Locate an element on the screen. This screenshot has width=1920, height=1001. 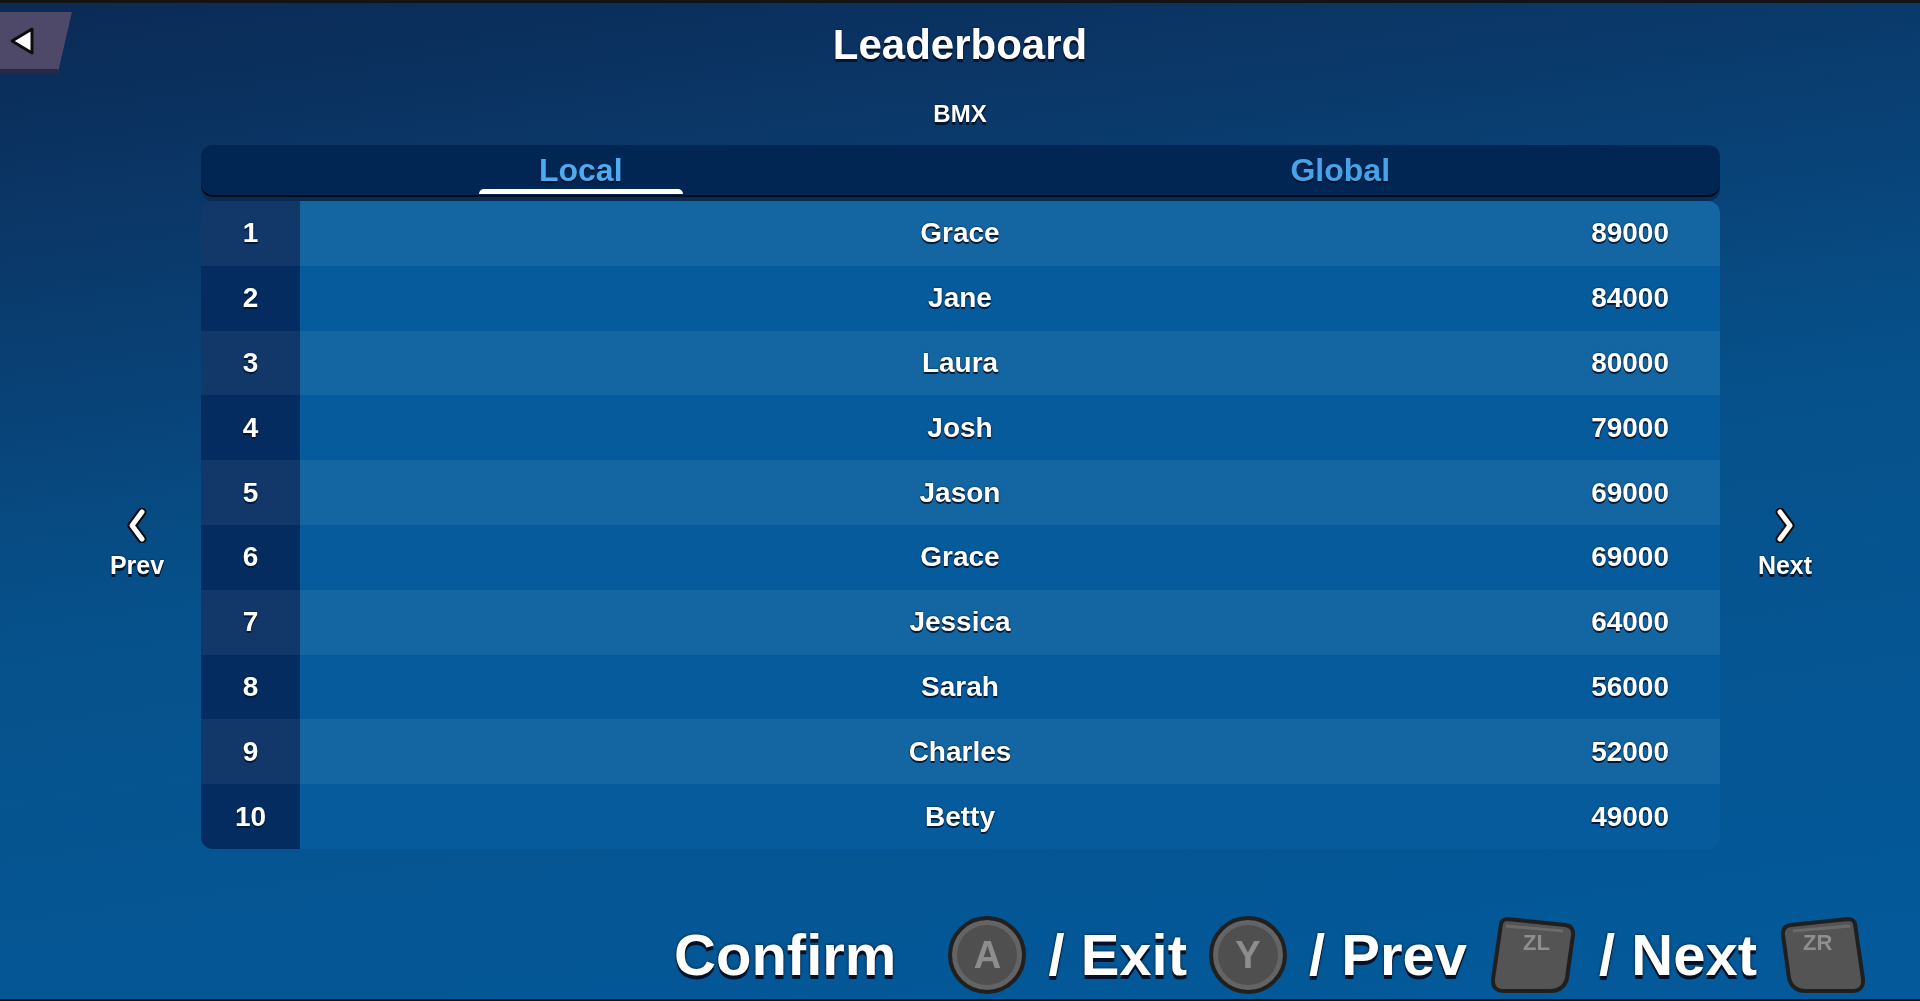
rank-cell: 5 is located at coordinates (250, 492).